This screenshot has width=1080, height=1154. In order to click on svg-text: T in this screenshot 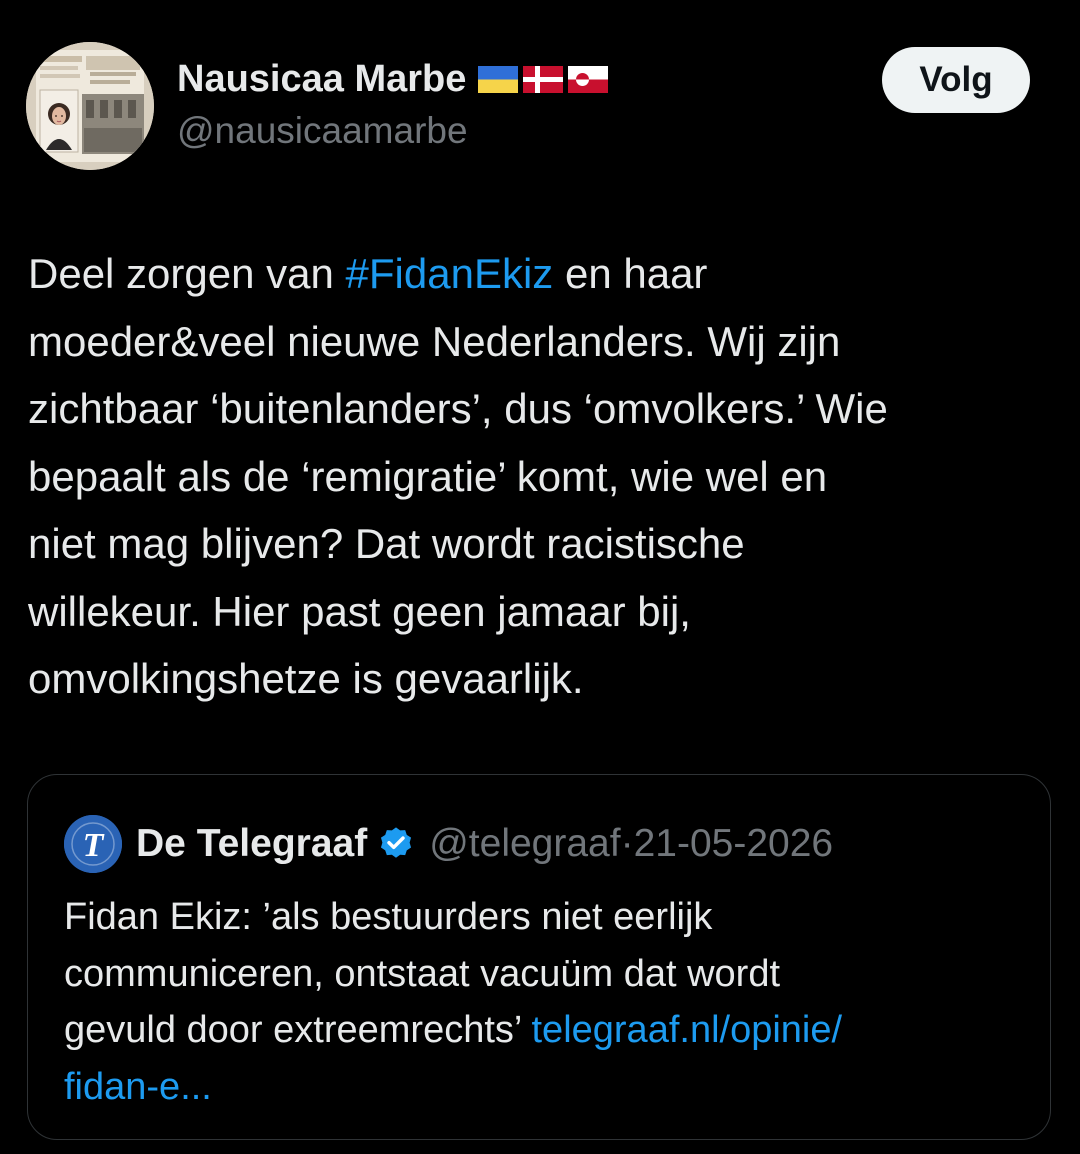, I will do `click(94, 845)`.